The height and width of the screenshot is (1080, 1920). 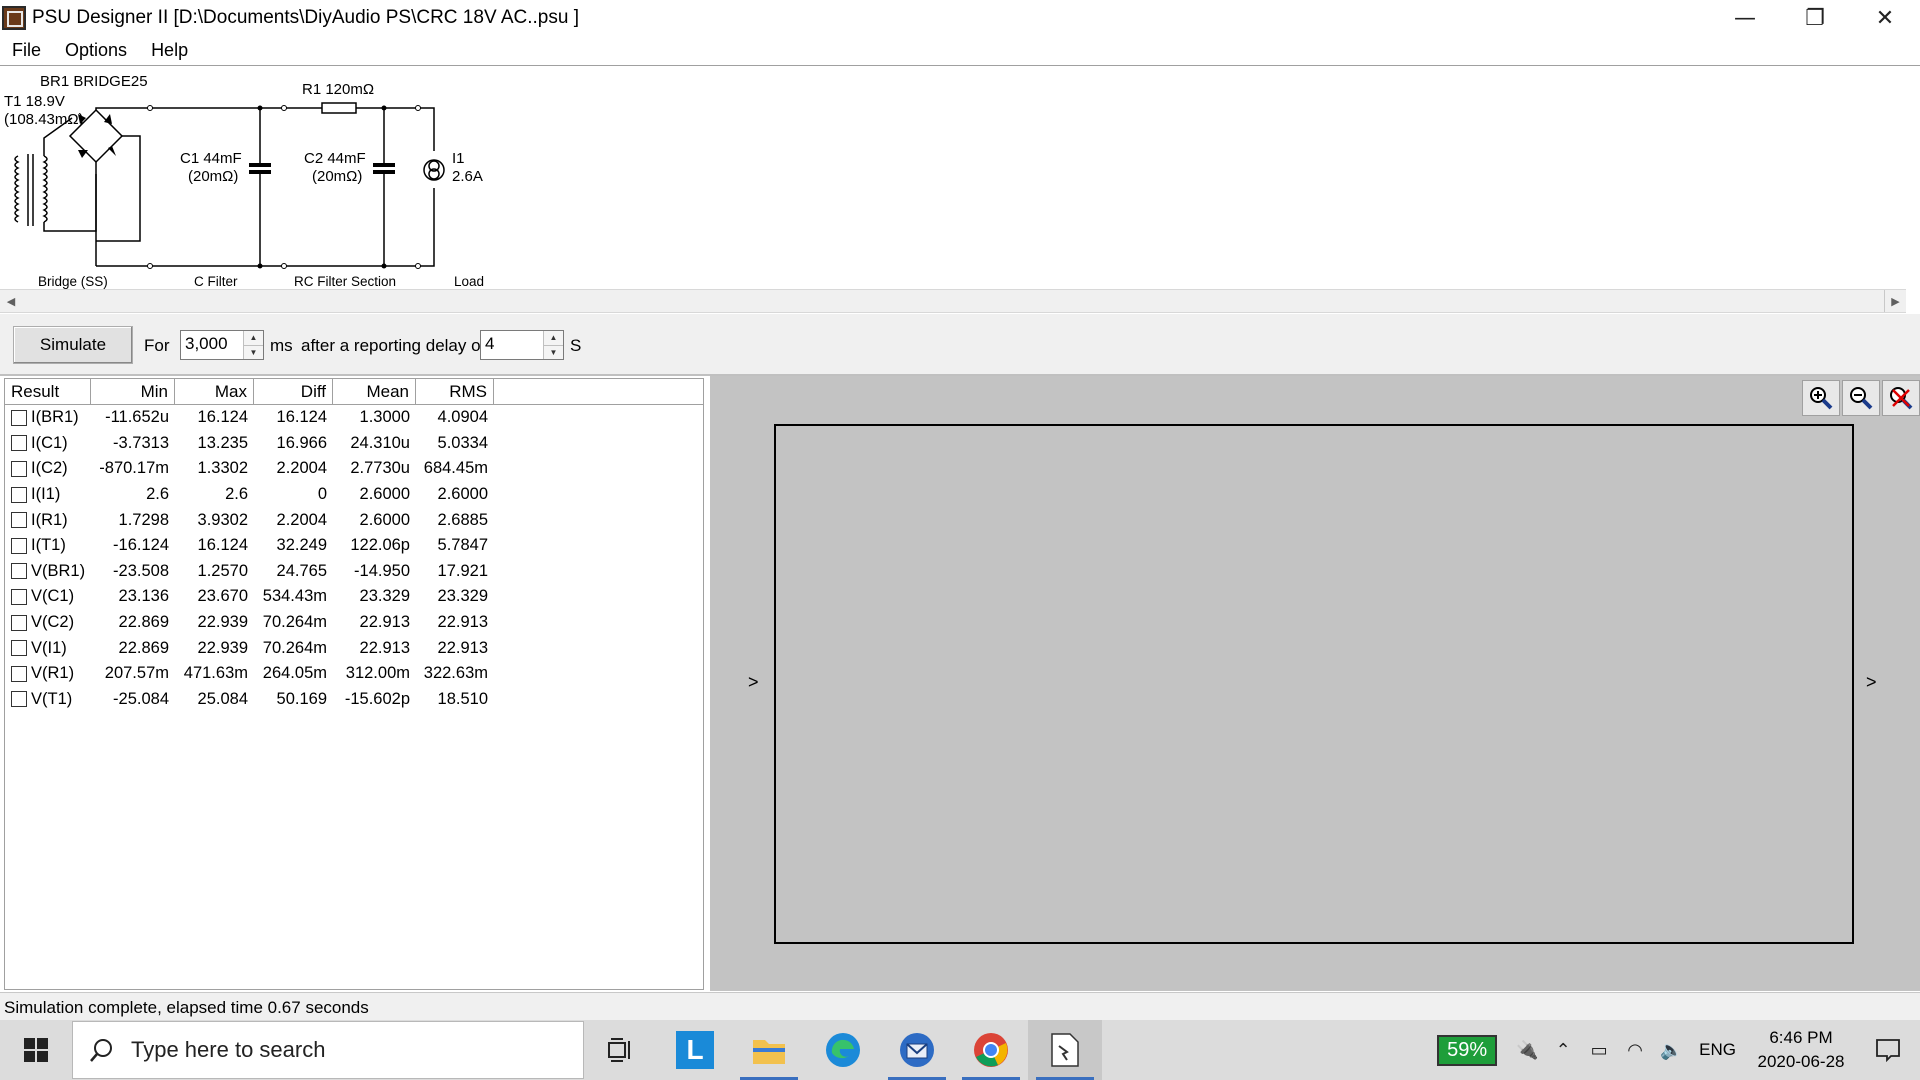 What do you see at coordinates (917, 1050) in the screenshot?
I see `thunderbird-icon` at bounding box center [917, 1050].